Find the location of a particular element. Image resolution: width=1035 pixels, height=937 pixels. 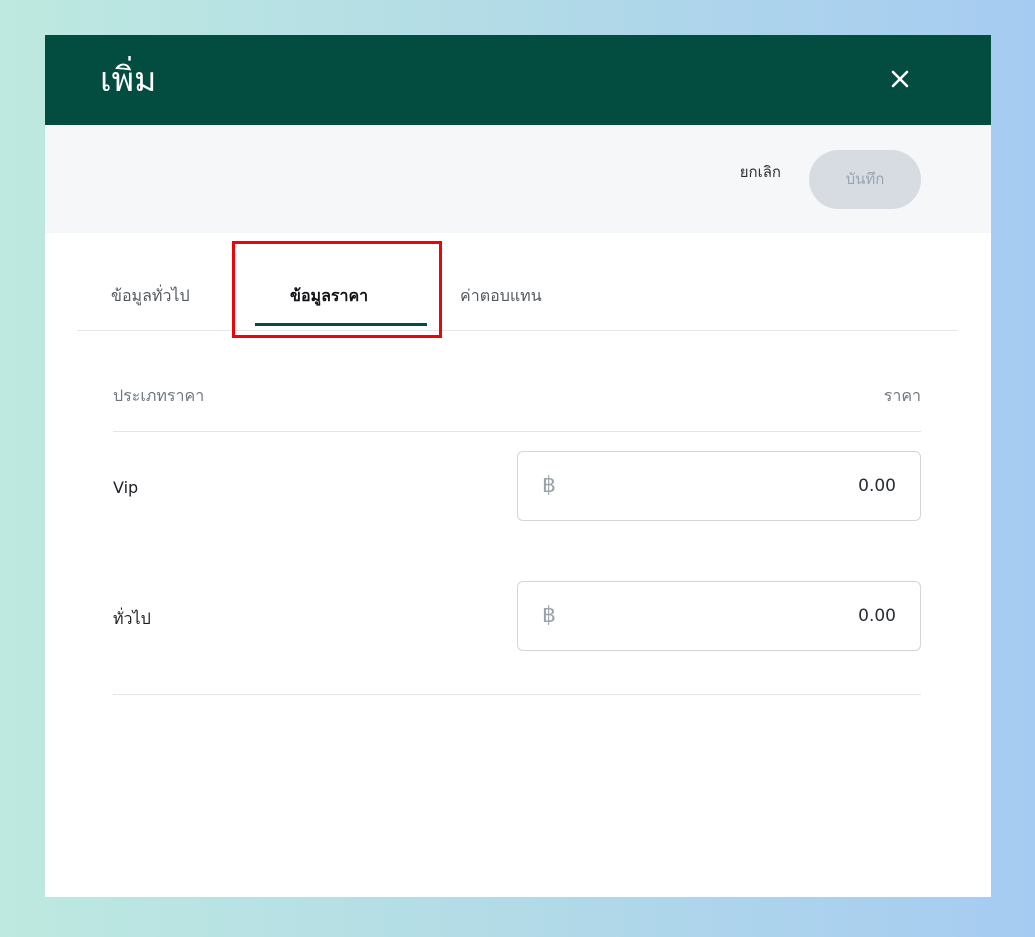

price-row-label-vip: Vip is located at coordinates (126, 487).